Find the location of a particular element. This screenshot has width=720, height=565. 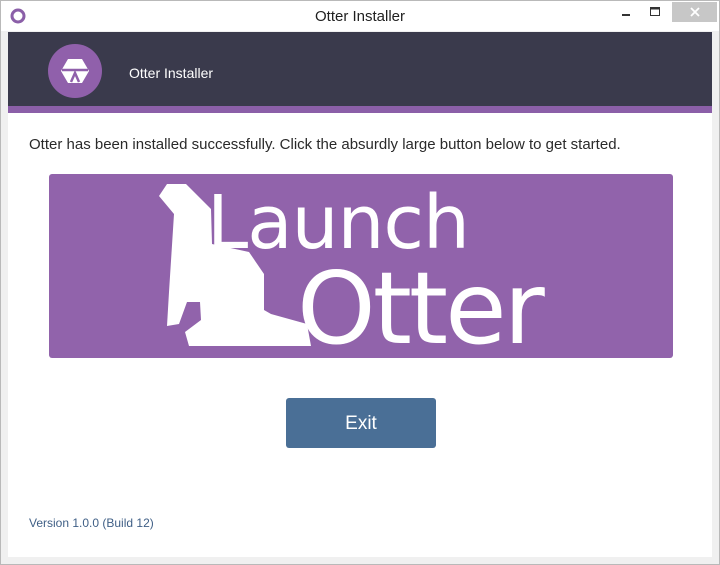

title-bar: Otter Installer is located at coordinates (360, 16).